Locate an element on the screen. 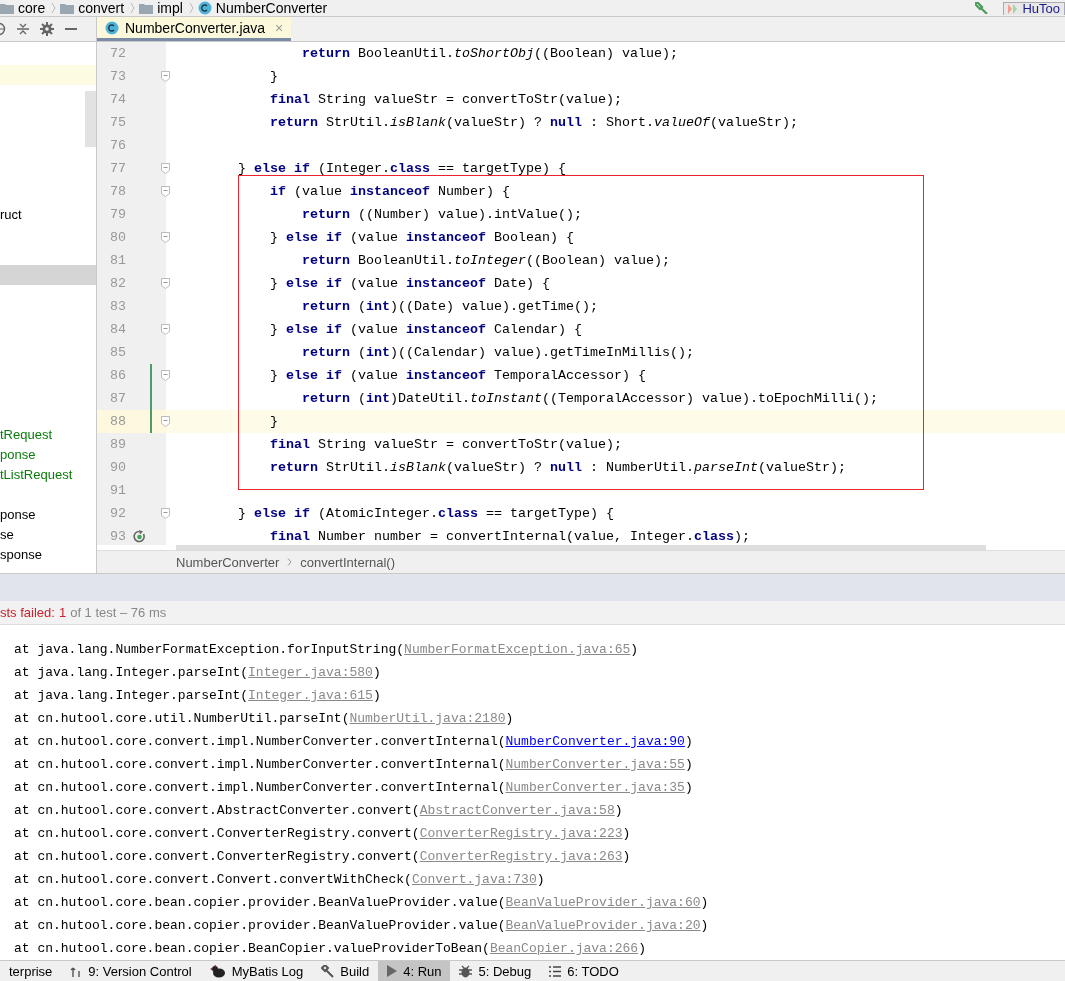 This screenshot has height=981, width=1065. stack-trace-line: at cn.hutool.core.convert.impl.NumberConverter.convertInternal(NumberConverter.java:35) is located at coordinates (353, 788).